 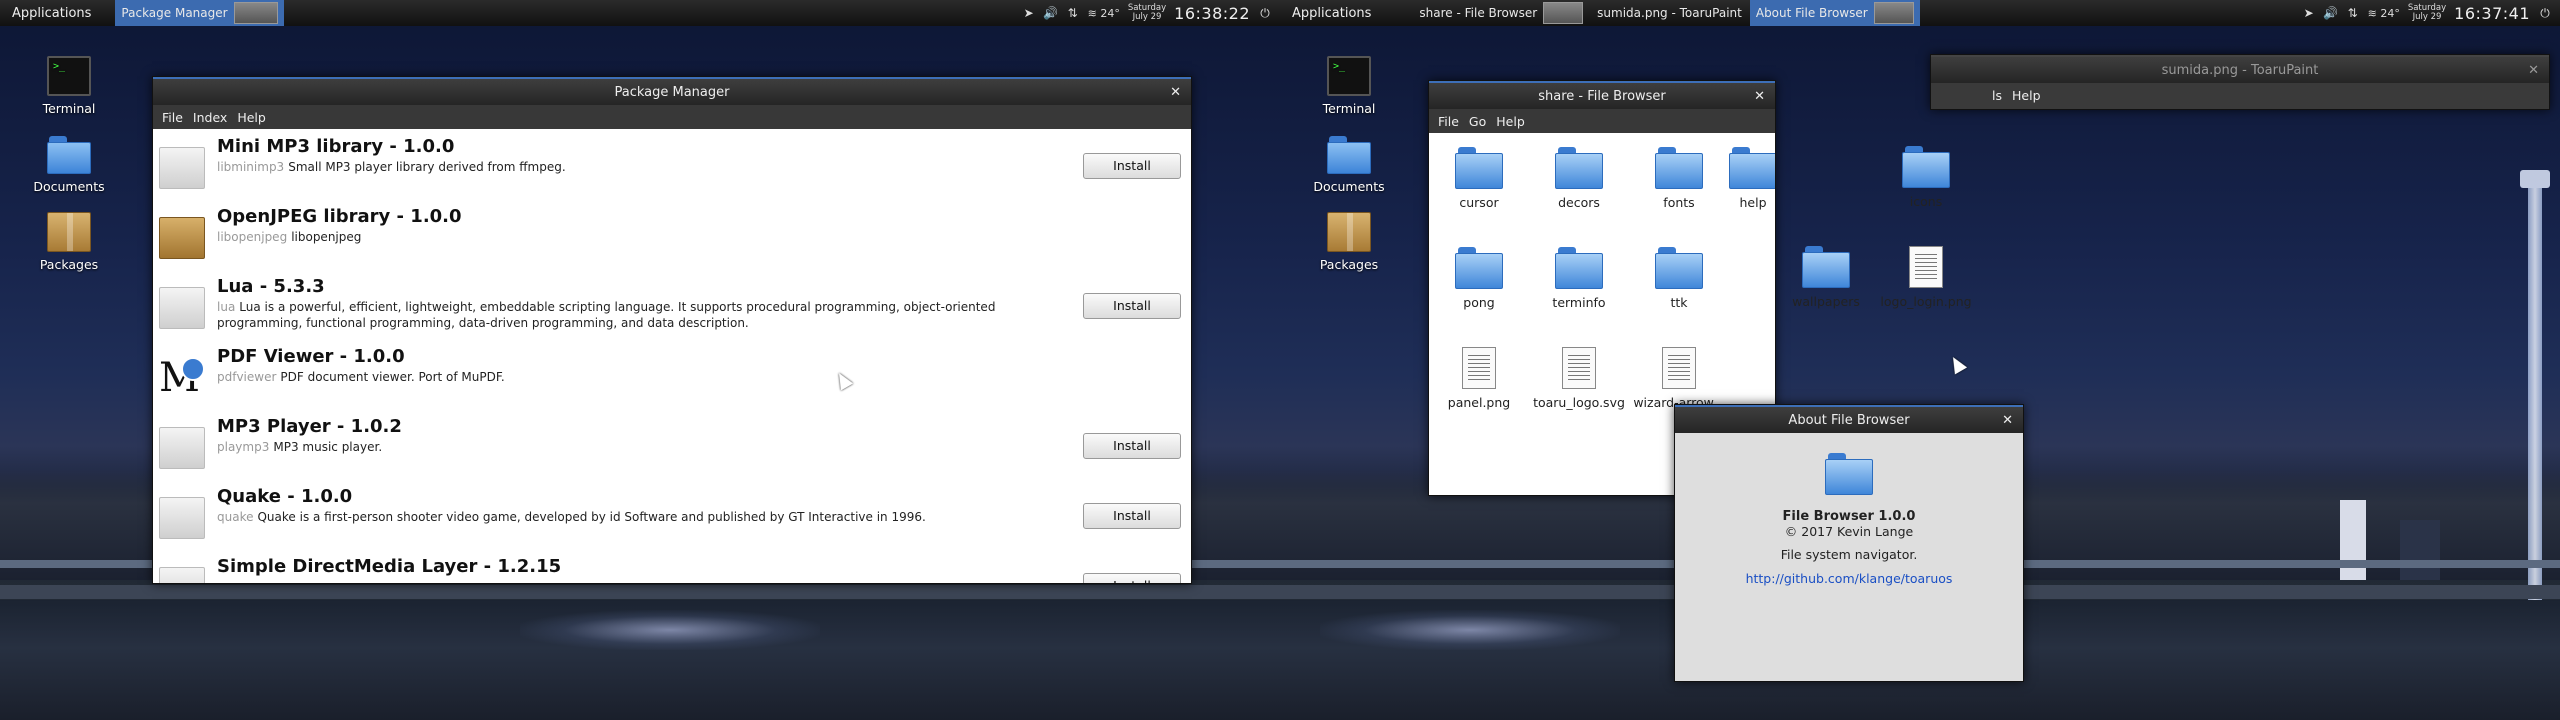 What do you see at coordinates (1479, 178) in the screenshot?
I see `file-item-cursor: cursor` at bounding box center [1479, 178].